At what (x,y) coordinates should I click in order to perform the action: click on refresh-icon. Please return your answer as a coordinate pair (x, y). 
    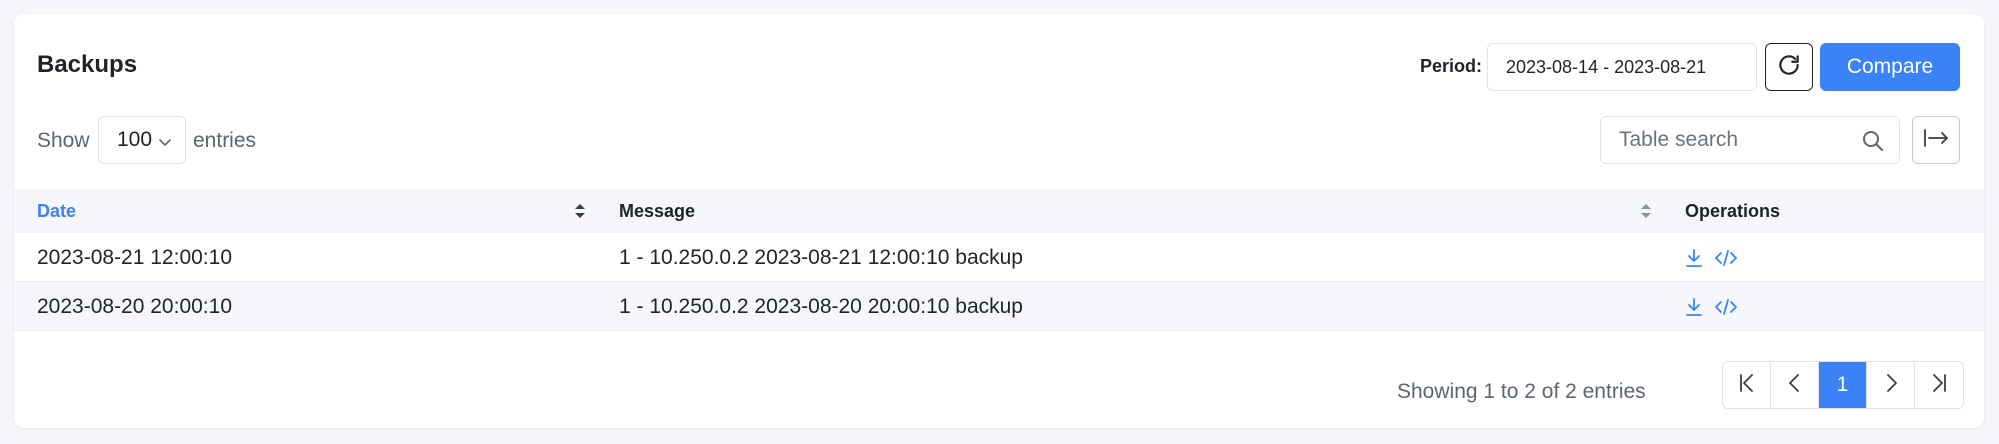
    Looking at the image, I should click on (1789, 67).